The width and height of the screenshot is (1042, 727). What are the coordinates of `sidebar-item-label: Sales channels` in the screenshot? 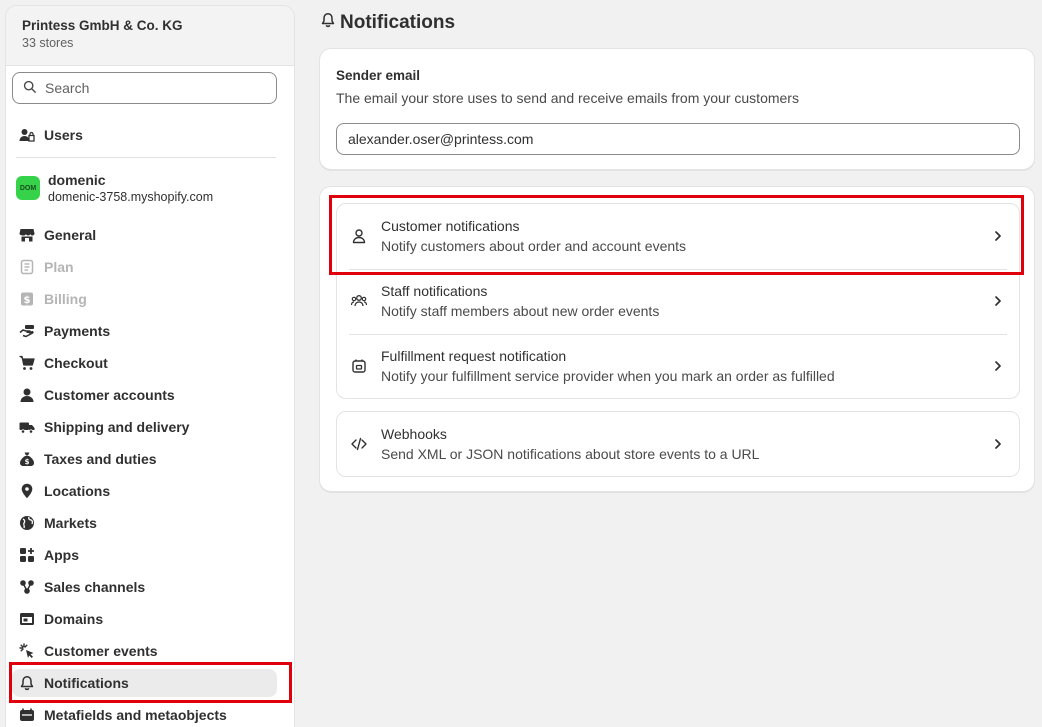 It's located at (95, 587).